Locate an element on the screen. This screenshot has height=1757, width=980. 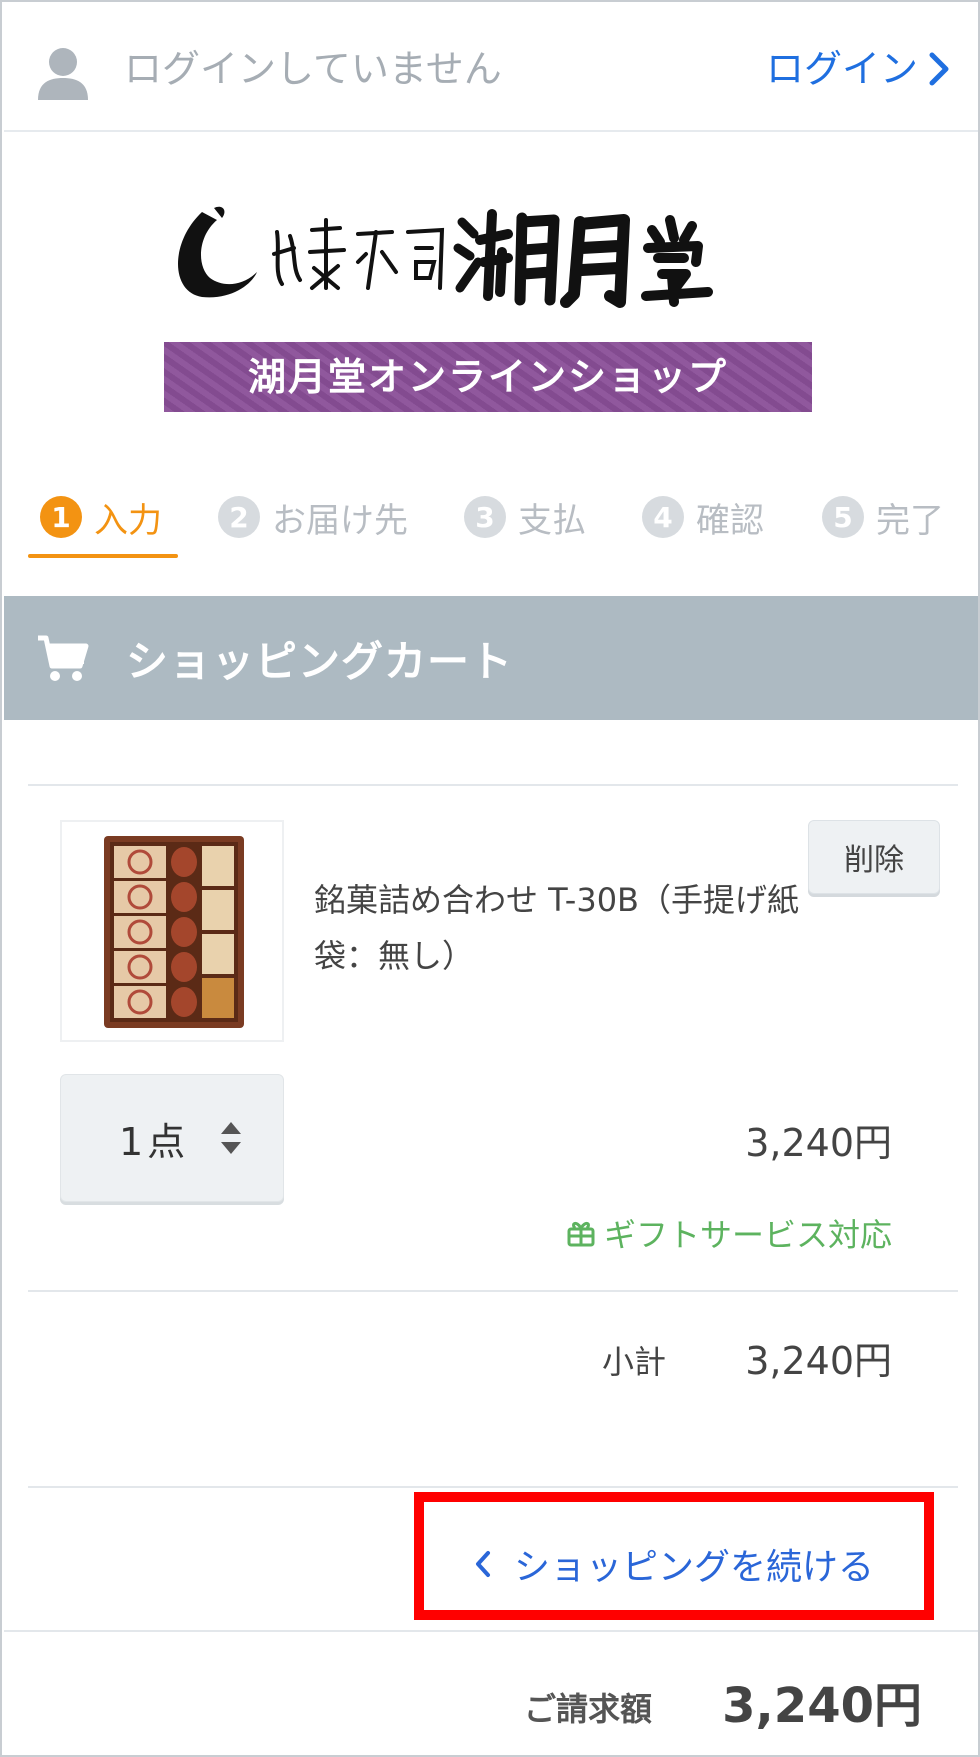
step-label: 確認 is located at coordinates (730, 520).